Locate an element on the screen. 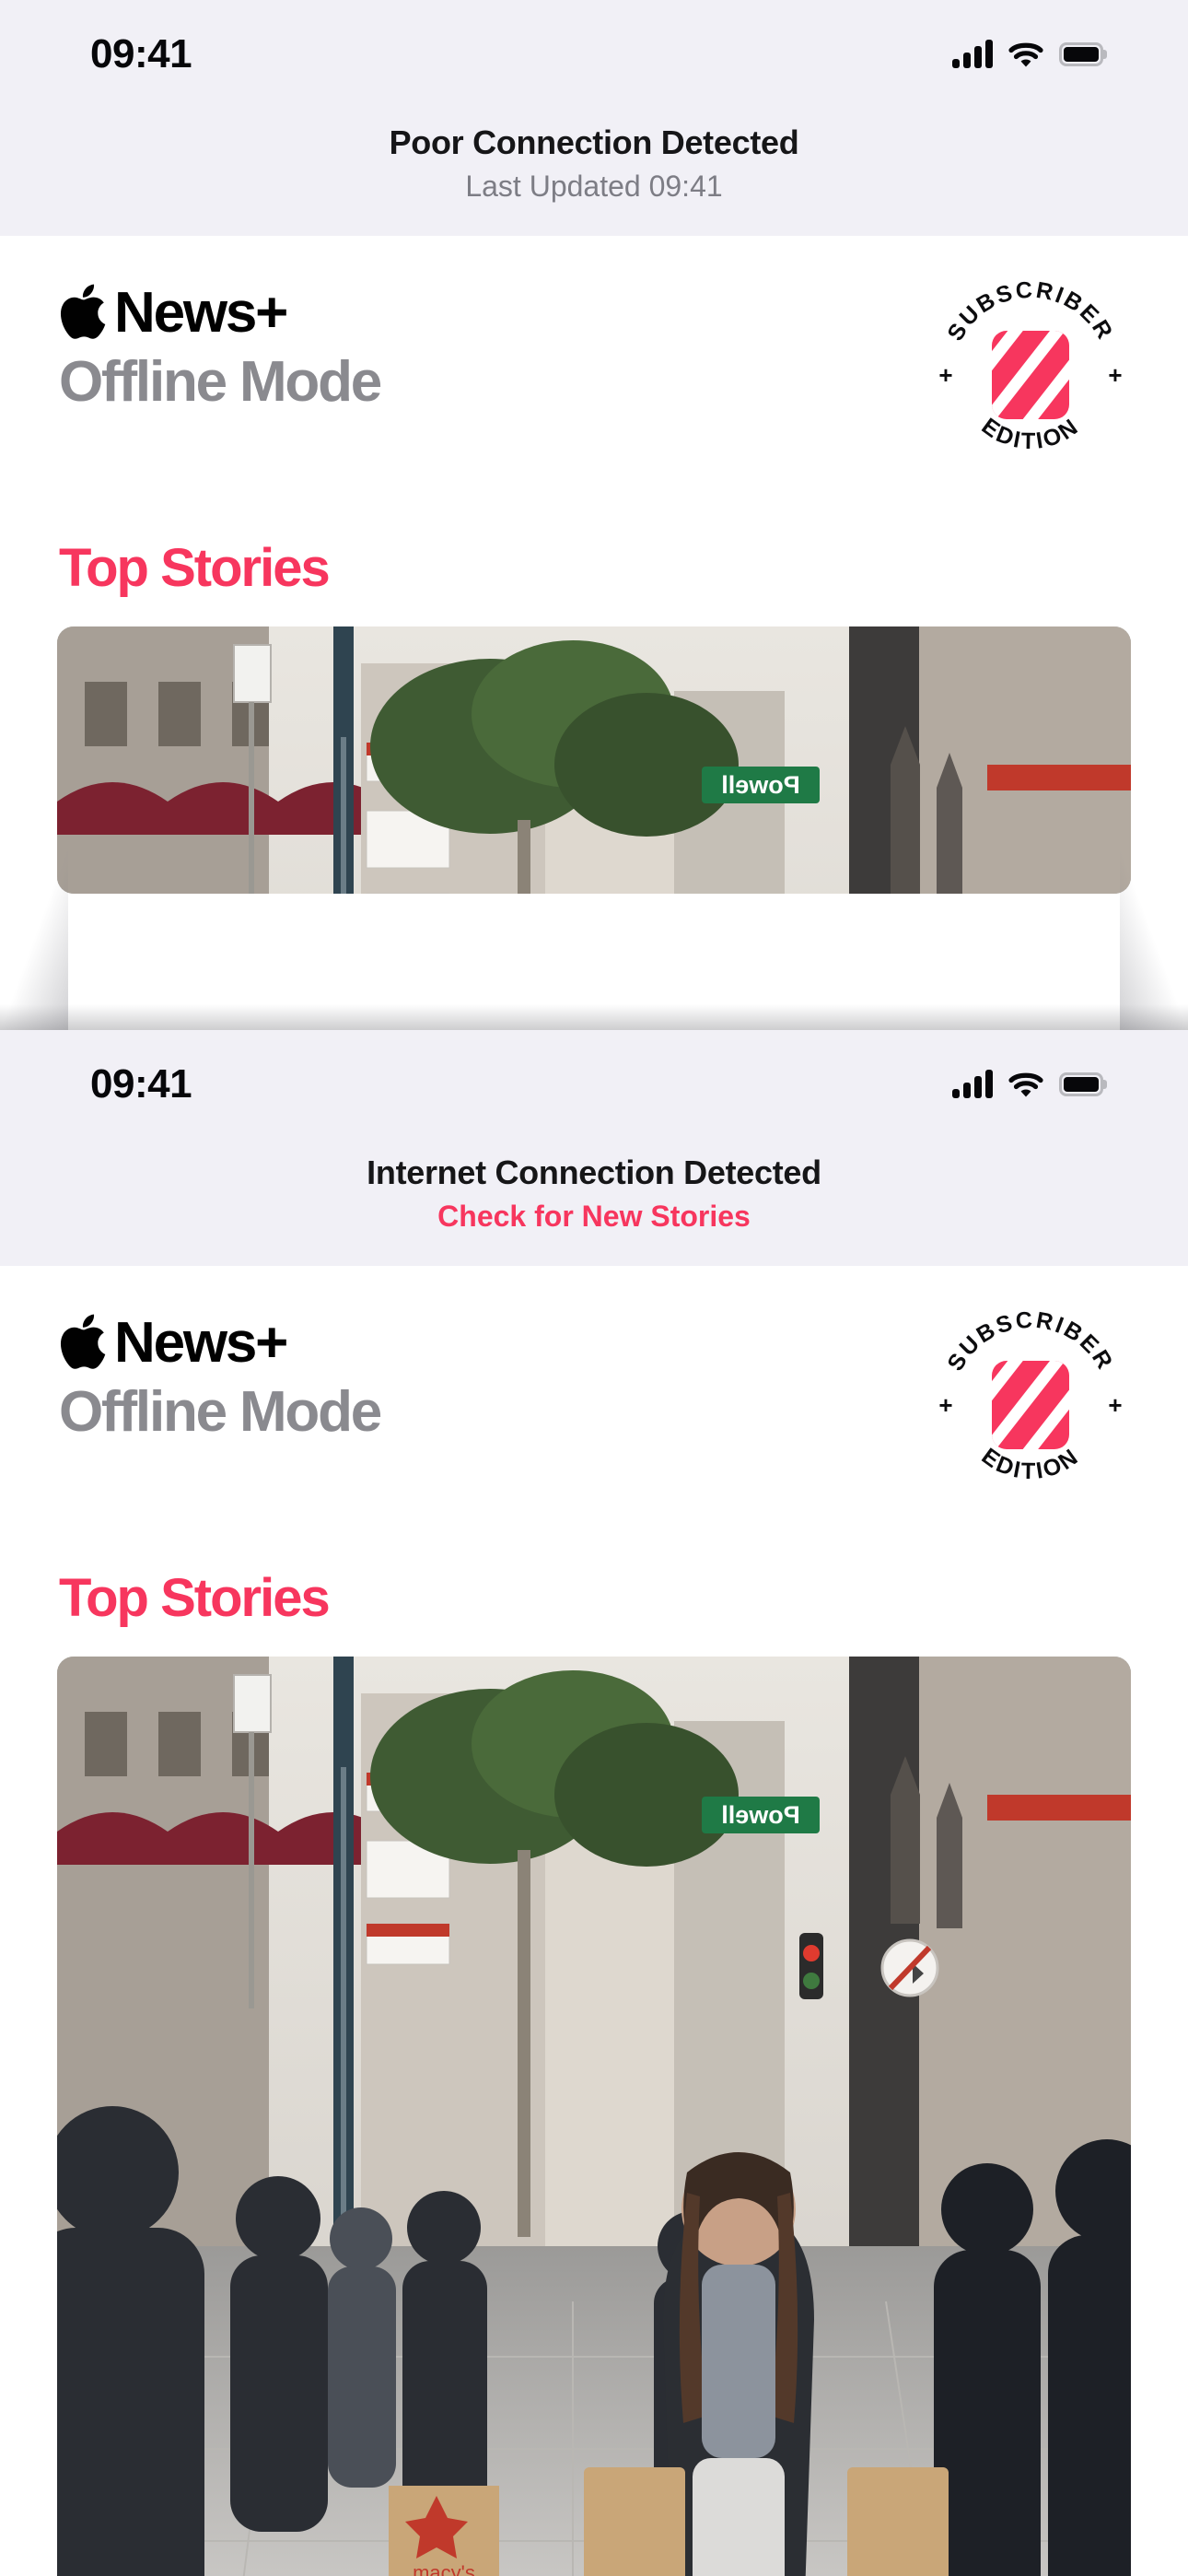 The height and width of the screenshot is (2576, 1188). svg-text: macy's is located at coordinates (444, 2568).